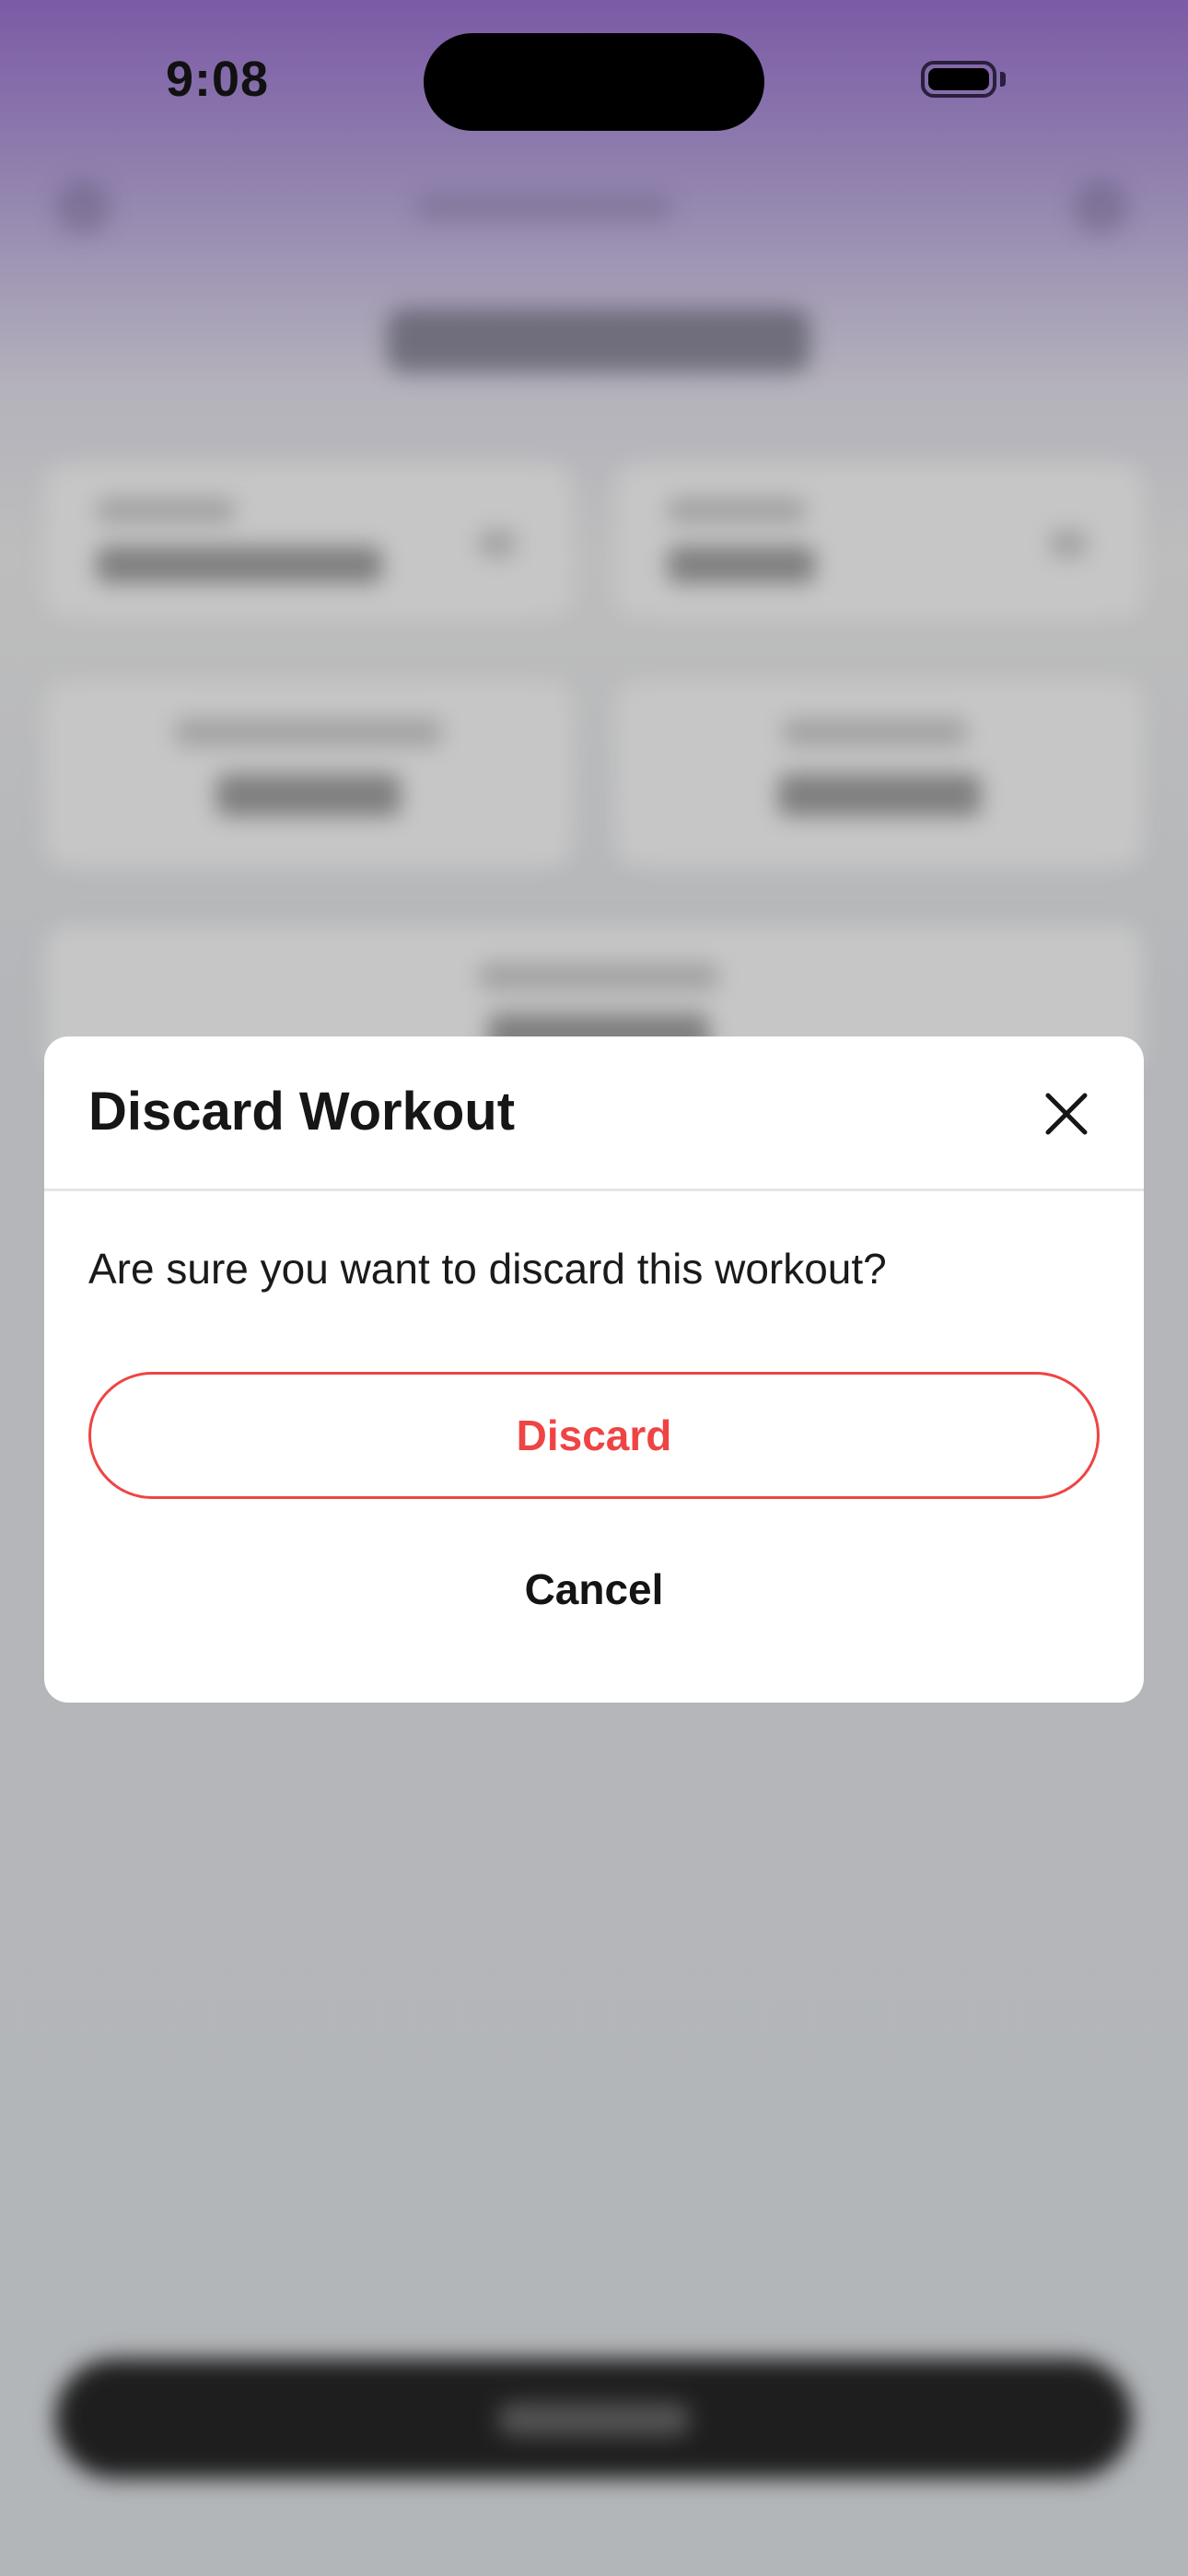 Image resolution: width=1188 pixels, height=2576 pixels. Describe the element at coordinates (594, 1113) in the screenshot. I see `dialog-header: Discard Workout` at that location.